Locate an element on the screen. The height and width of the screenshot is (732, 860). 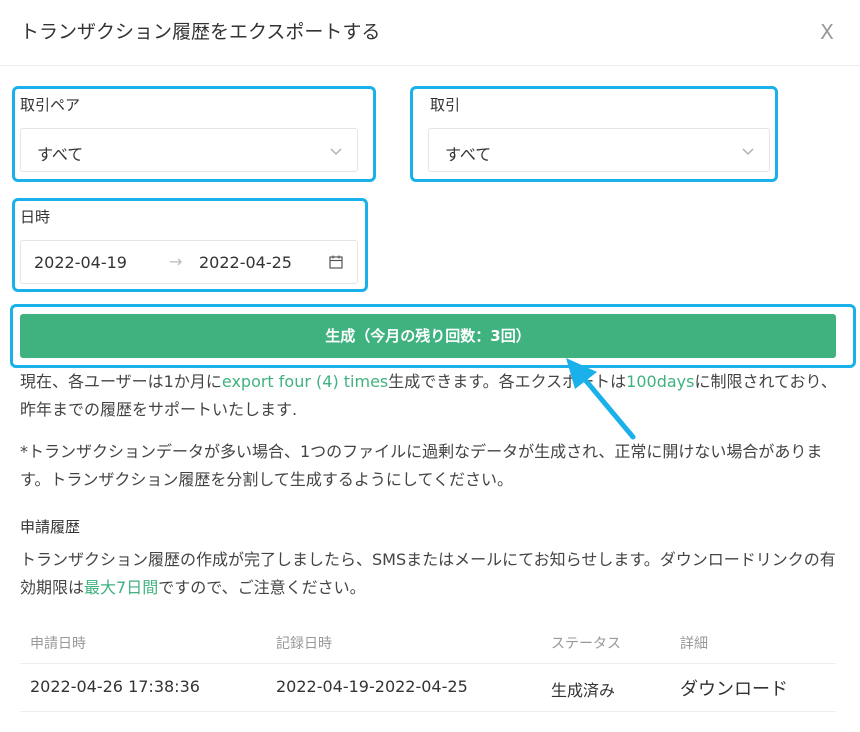
cell-recorded: 2022-04-19-2022-04-25 is located at coordinates (372, 686).